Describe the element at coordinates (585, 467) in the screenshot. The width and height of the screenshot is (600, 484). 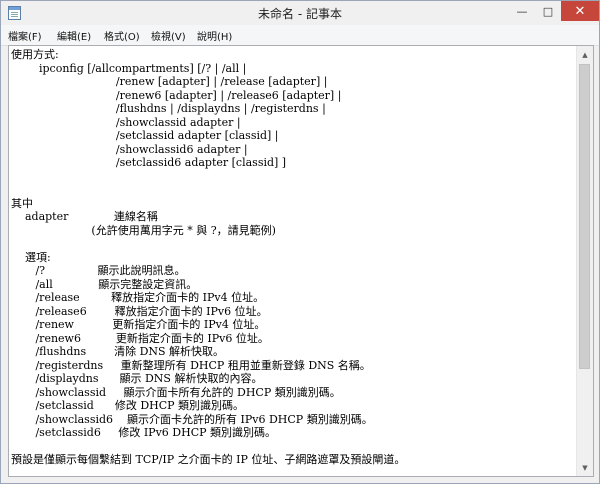
I see `scroll-down-arrow-icon: ▼` at that location.